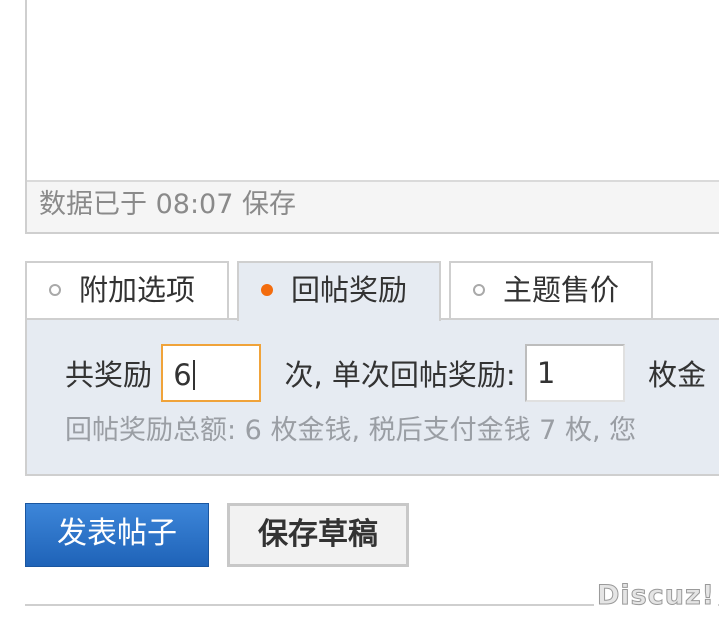 The width and height of the screenshot is (719, 622). What do you see at coordinates (351, 430) in the screenshot?
I see `reward-summary: 回帖奖励总额: 6 枚金钱, 税后支付金钱 7 枚, 您` at bounding box center [351, 430].